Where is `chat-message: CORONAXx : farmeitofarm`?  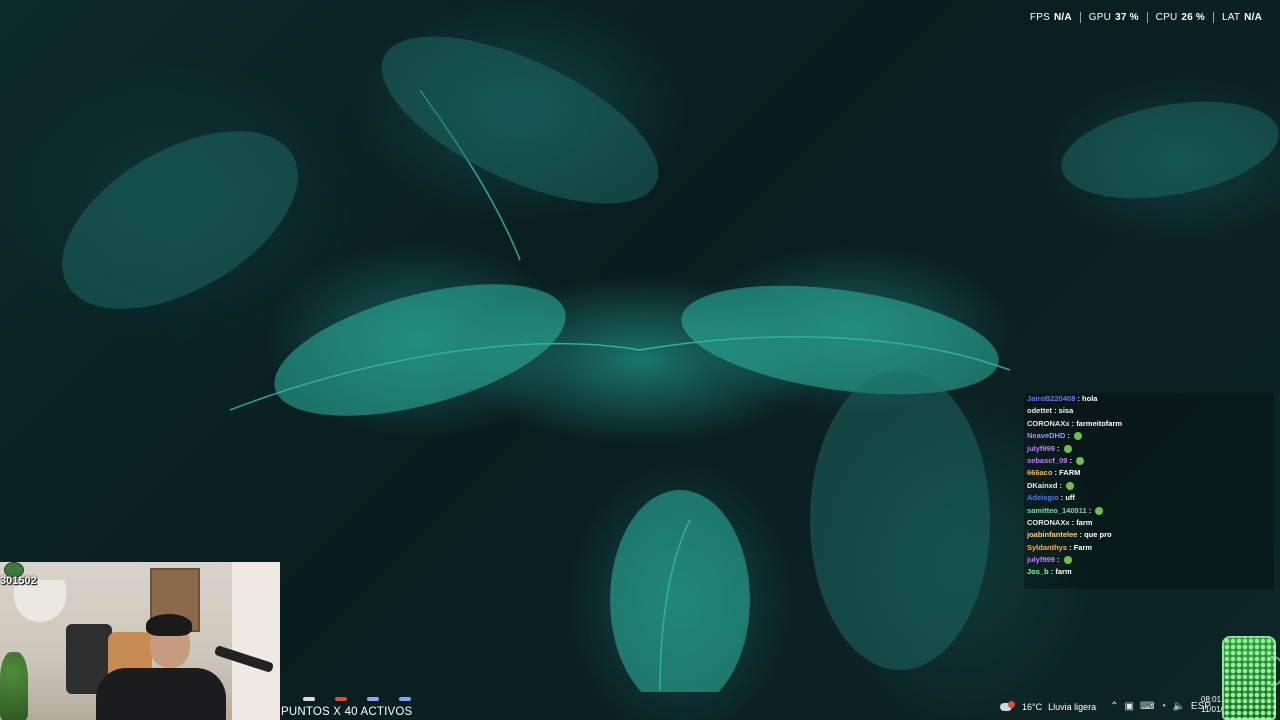
chat-message: CORONAXx : farmeitofarm is located at coordinates (1149, 424).